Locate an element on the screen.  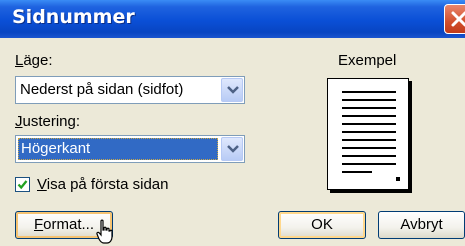
page-number-marker is located at coordinates (398, 179).